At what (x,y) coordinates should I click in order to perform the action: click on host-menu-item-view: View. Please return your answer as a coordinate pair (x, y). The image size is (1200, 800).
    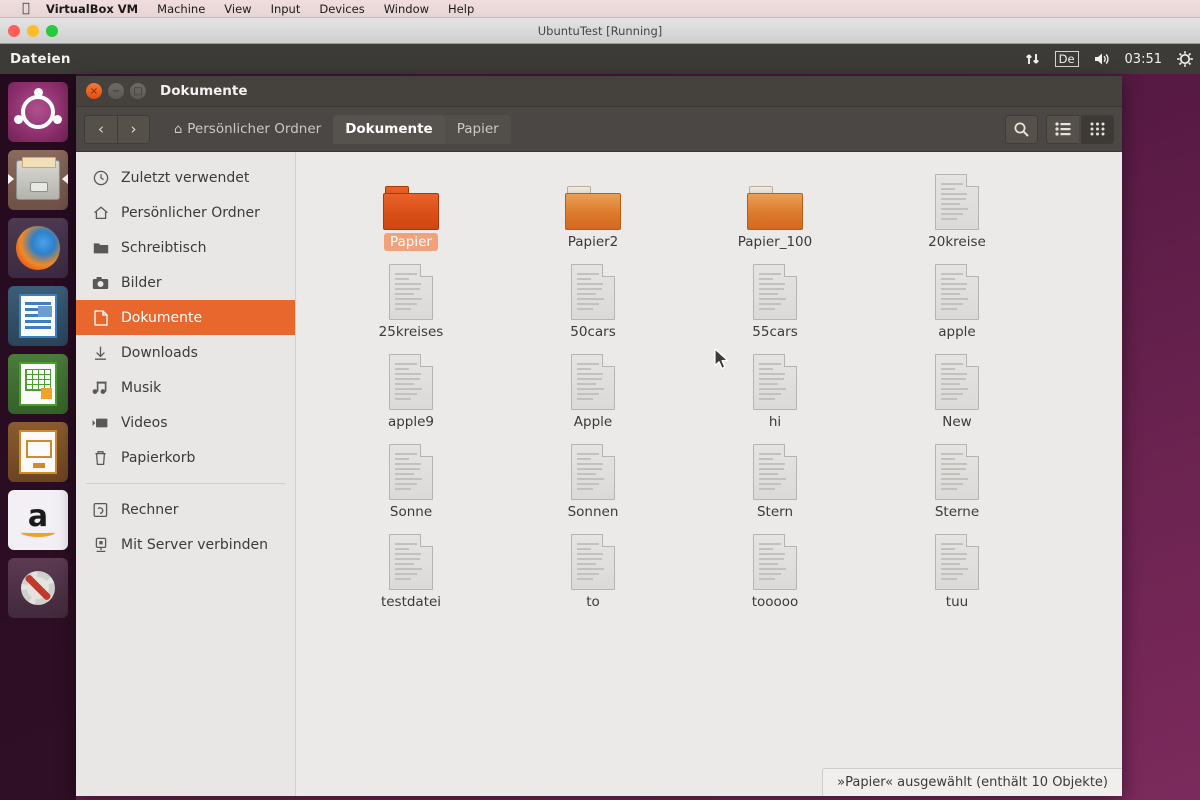
    Looking at the image, I should click on (237, 9).